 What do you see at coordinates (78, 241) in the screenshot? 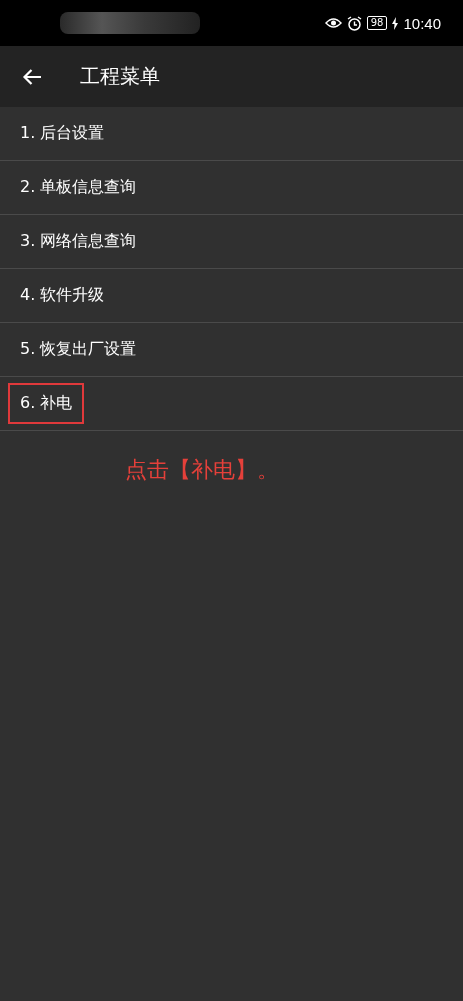
I see `menu-item: 3. 网络信息查询` at bounding box center [78, 241].